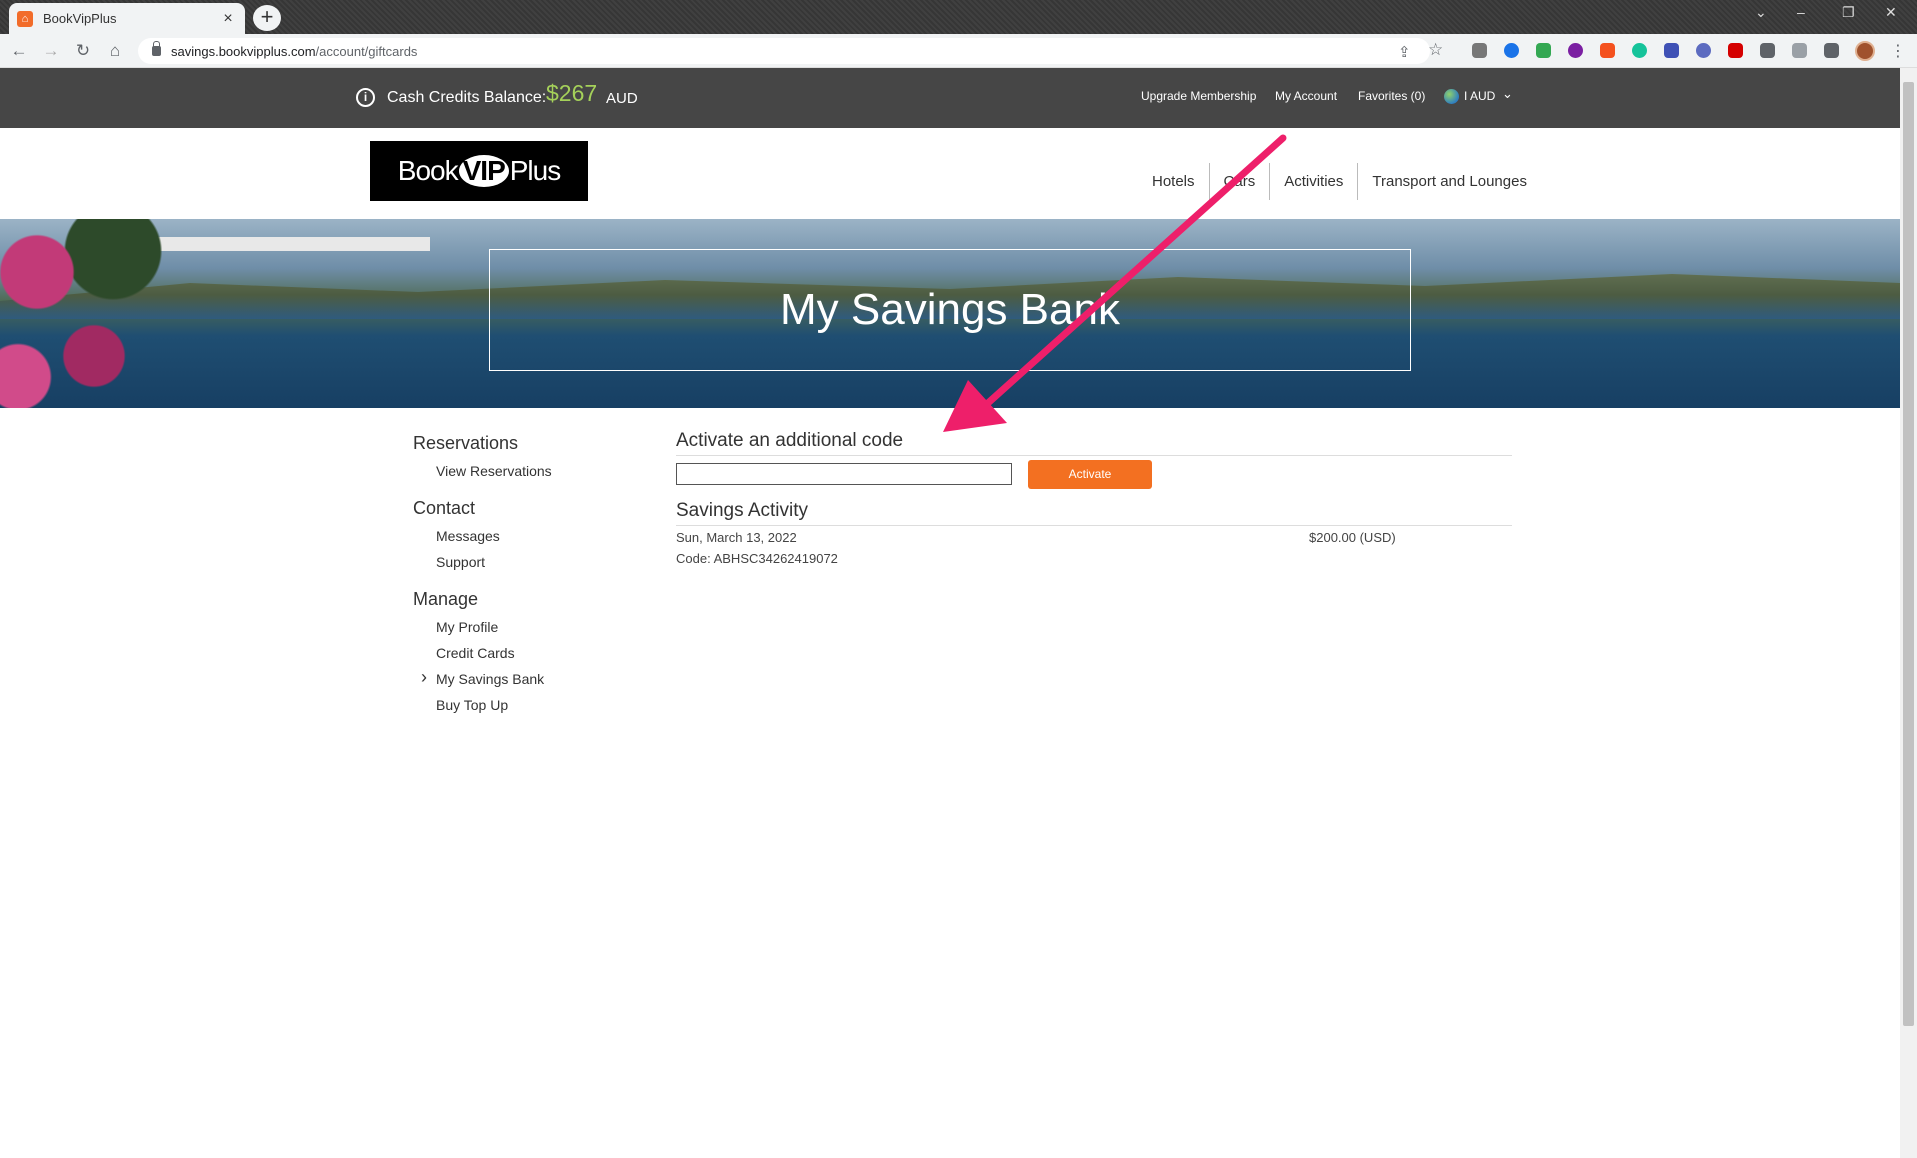  What do you see at coordinates (1313, 181) in the screenshot?
I see `nav-activities: Activities` at bounding box center [1313, 181].